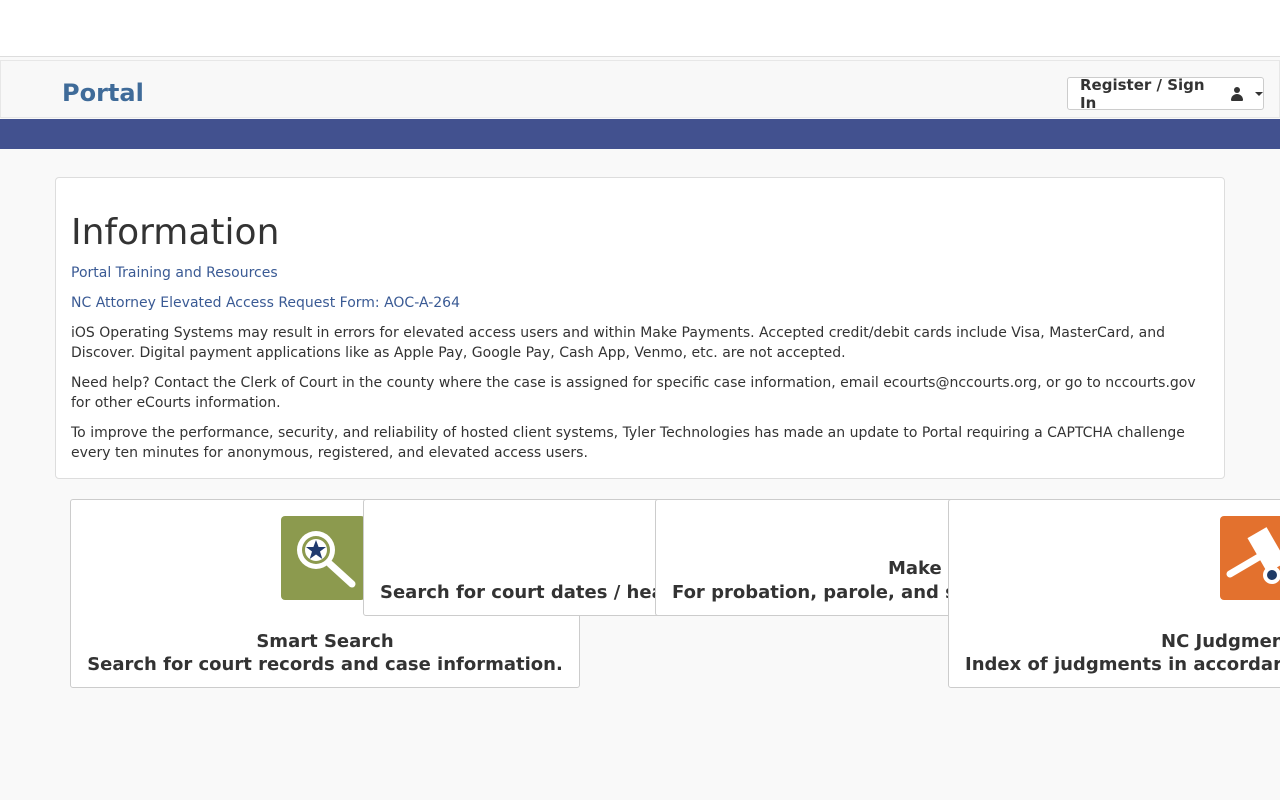 The image size is (1280, 800). What do you see at coordinates (522, 592) in the screenshot?
I see `court-dates-description: Search for court dates / hea` at bounding box center [522, 592].